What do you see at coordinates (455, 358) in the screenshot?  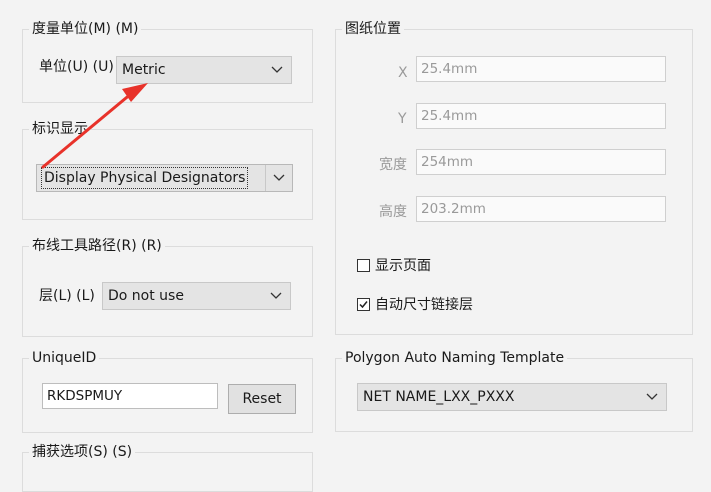 I see `polygon-naming-title: Polygon Auto Naming Template` at bounding box center [455, 358].